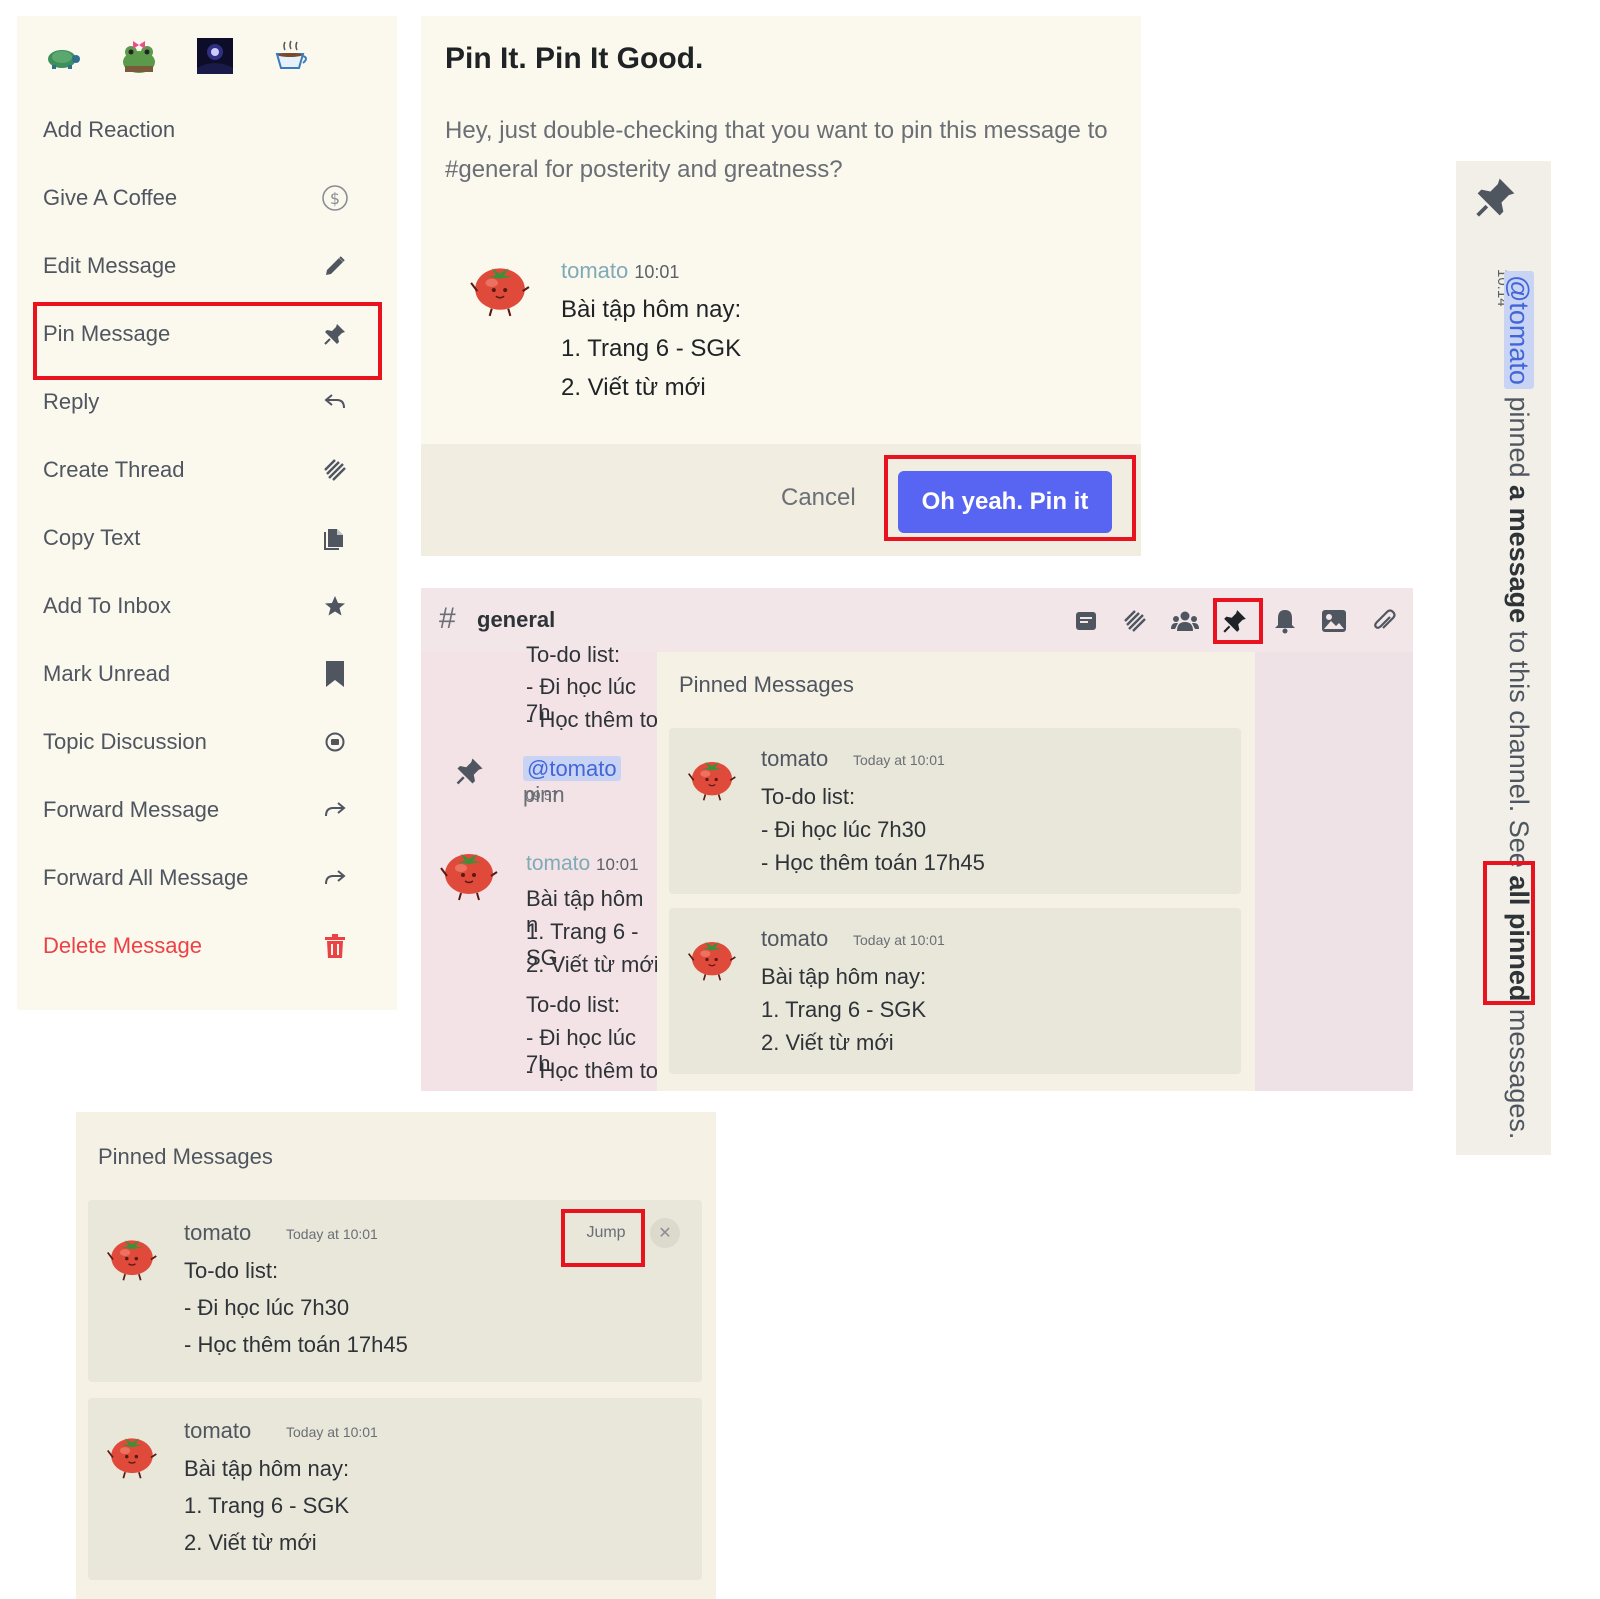  I want to click on threads-list-icon, so click(1086, 621).